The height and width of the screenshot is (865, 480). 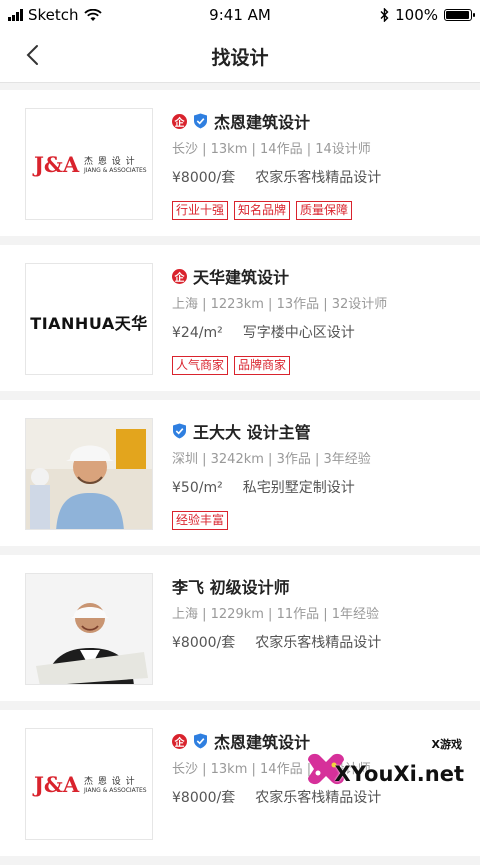 What do you see at coordinates (298, 488) in the screenshot?
I see `service-description: 私宅别墅定制设计` at bounding box center [298, 488].